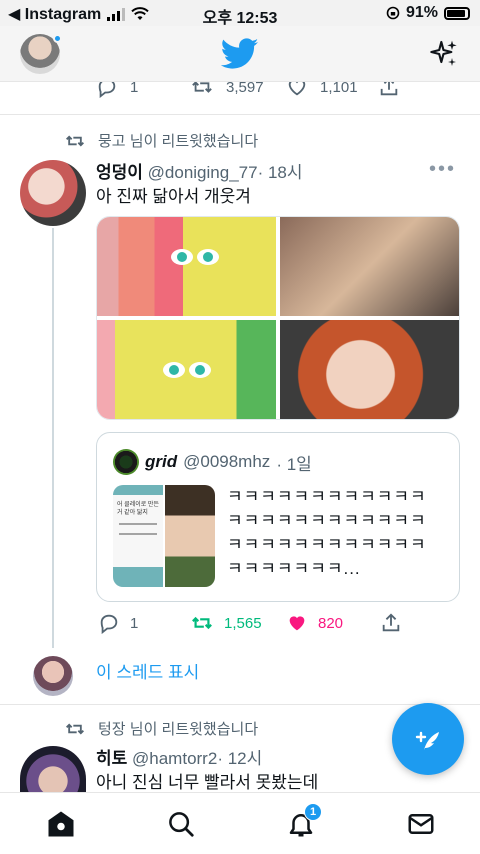  I want to click on twitter-bird-icon, so click(240, 54).